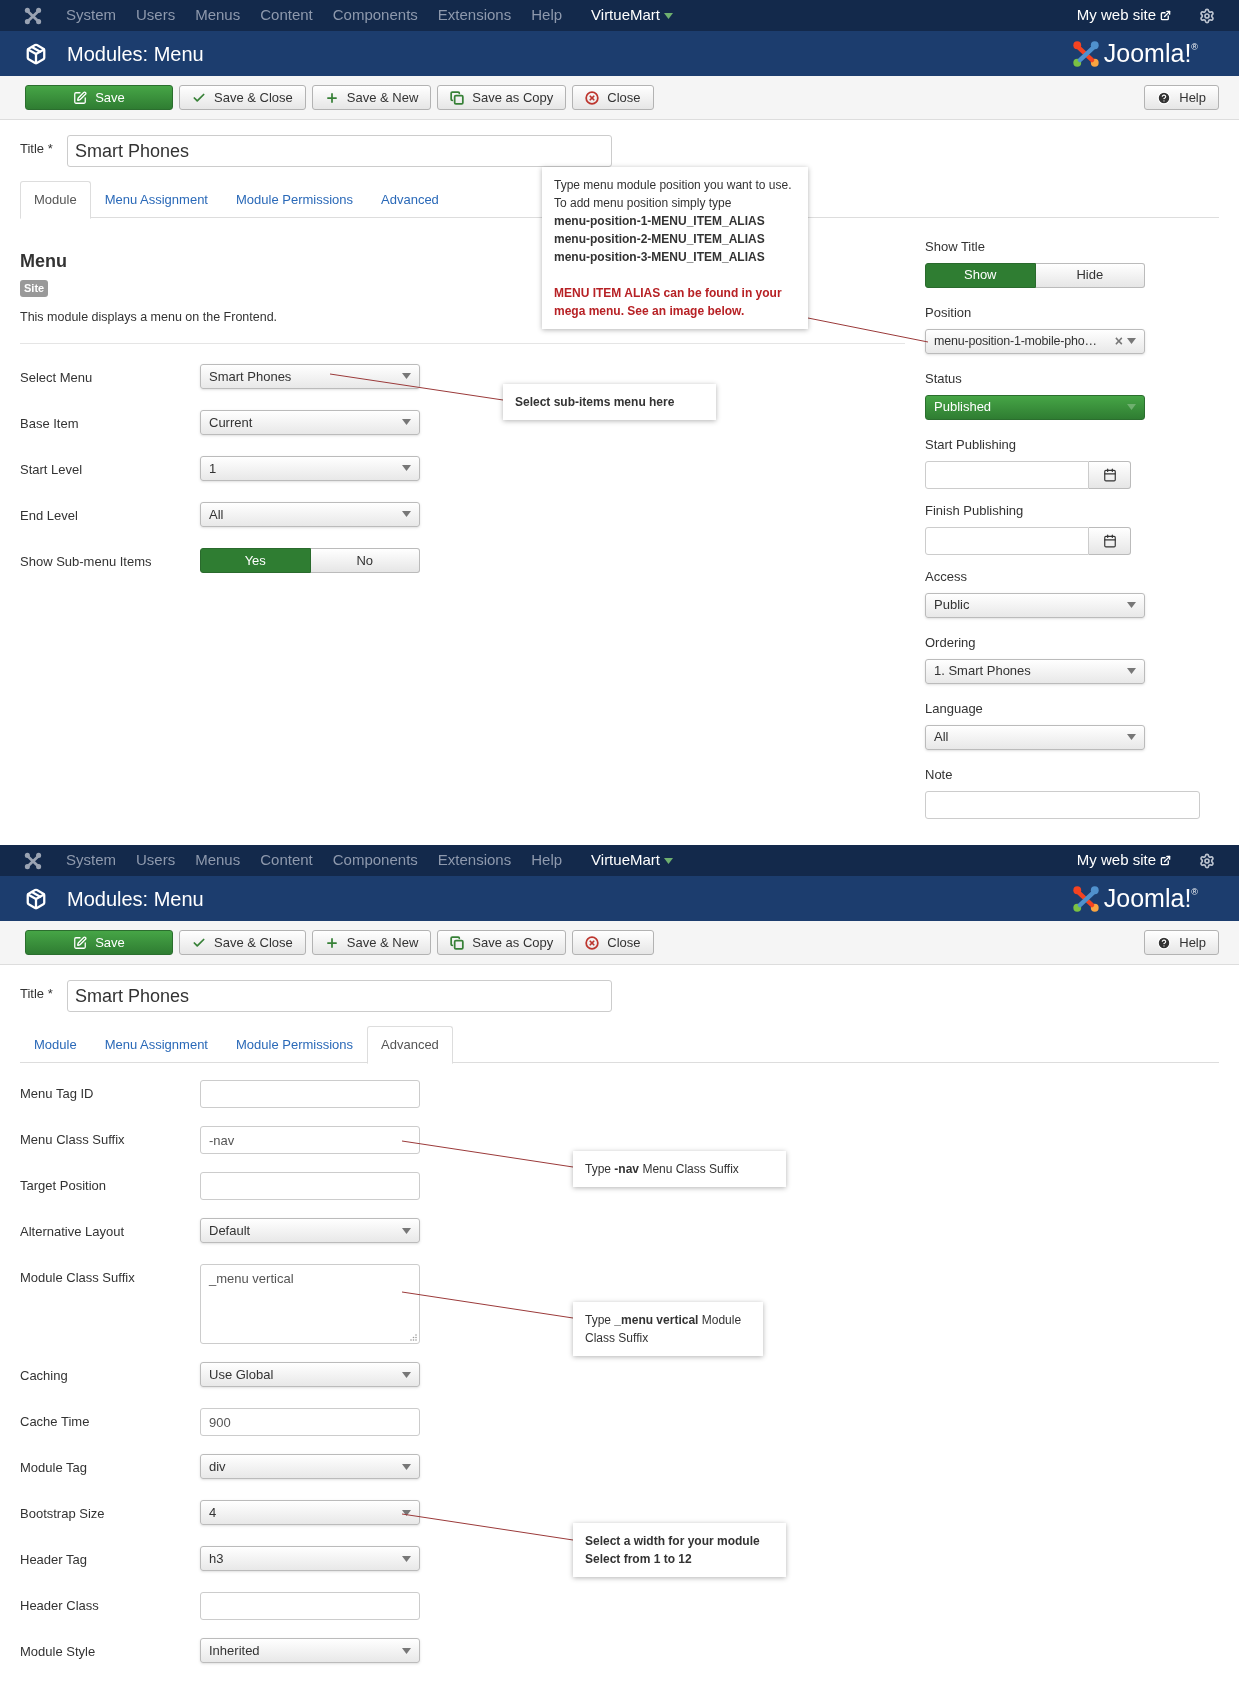 The width and height of the screenshot is (1239, 1694). I want to click on select-field: 1, so click(310, 468).